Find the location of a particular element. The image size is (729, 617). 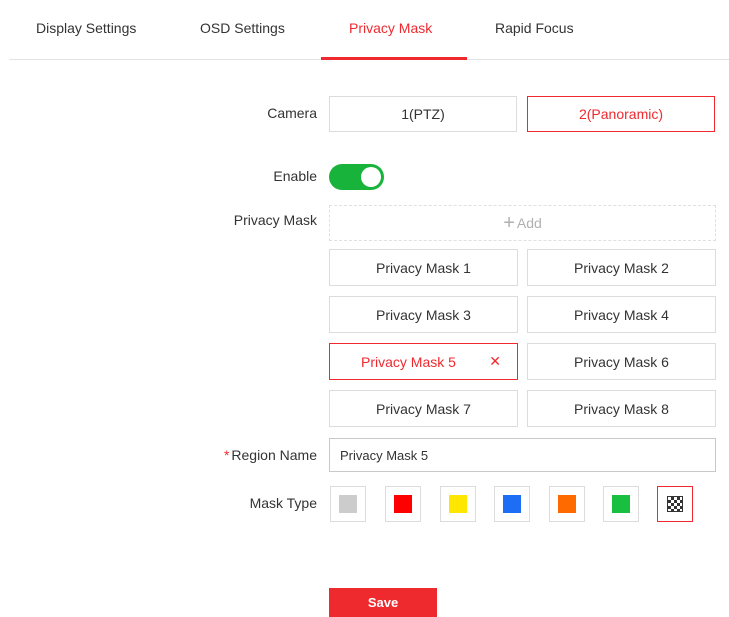

mask-type-label: Mask Type is located at coordinates (283, 503).